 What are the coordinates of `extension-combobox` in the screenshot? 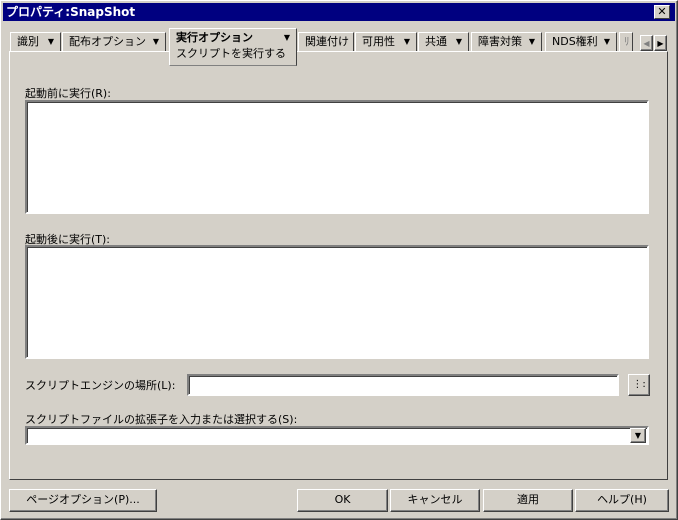 It's located at (337, 435).